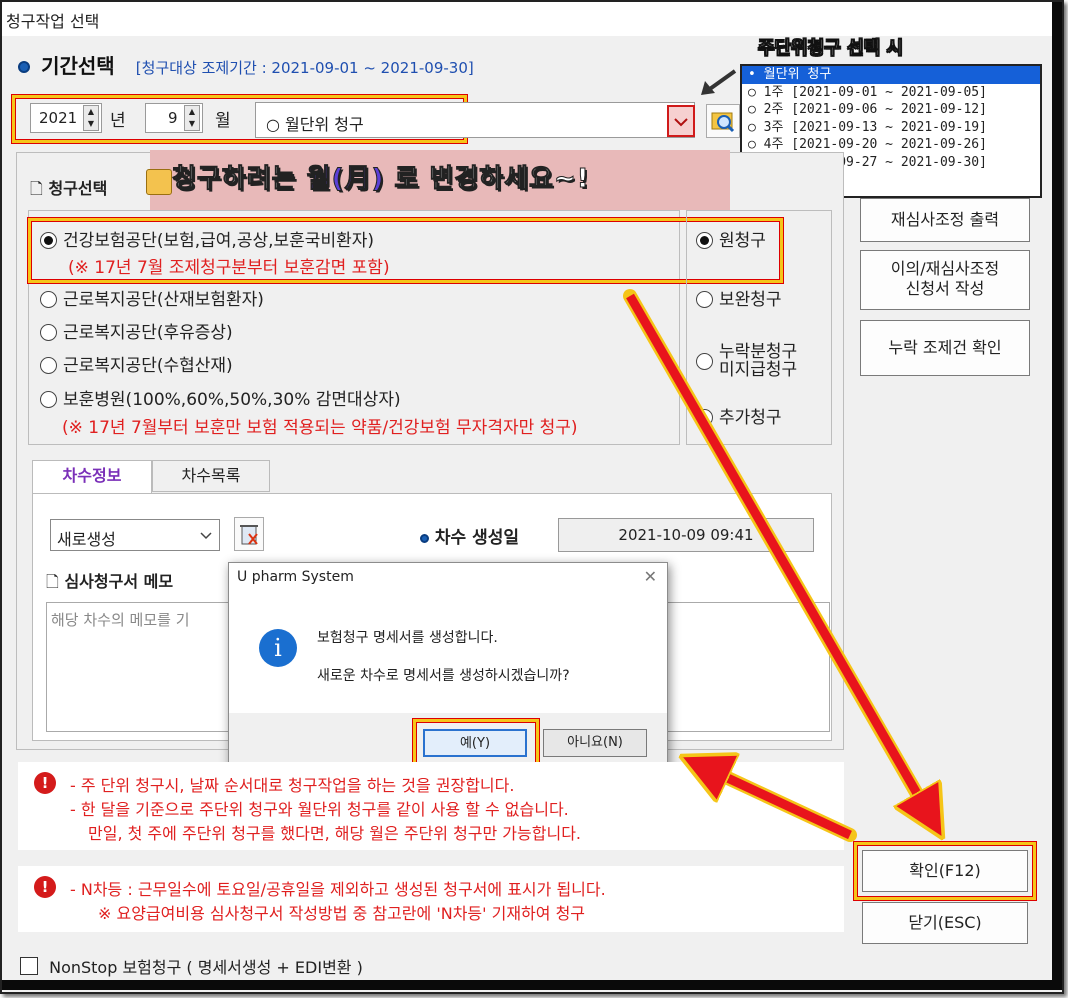 Image resolution: width=1068 pixels, height=998 pixels. I want to click on instruction-banner-text: 청구하려는 월(月) 로 변경하세요~!, so click(381, 176).